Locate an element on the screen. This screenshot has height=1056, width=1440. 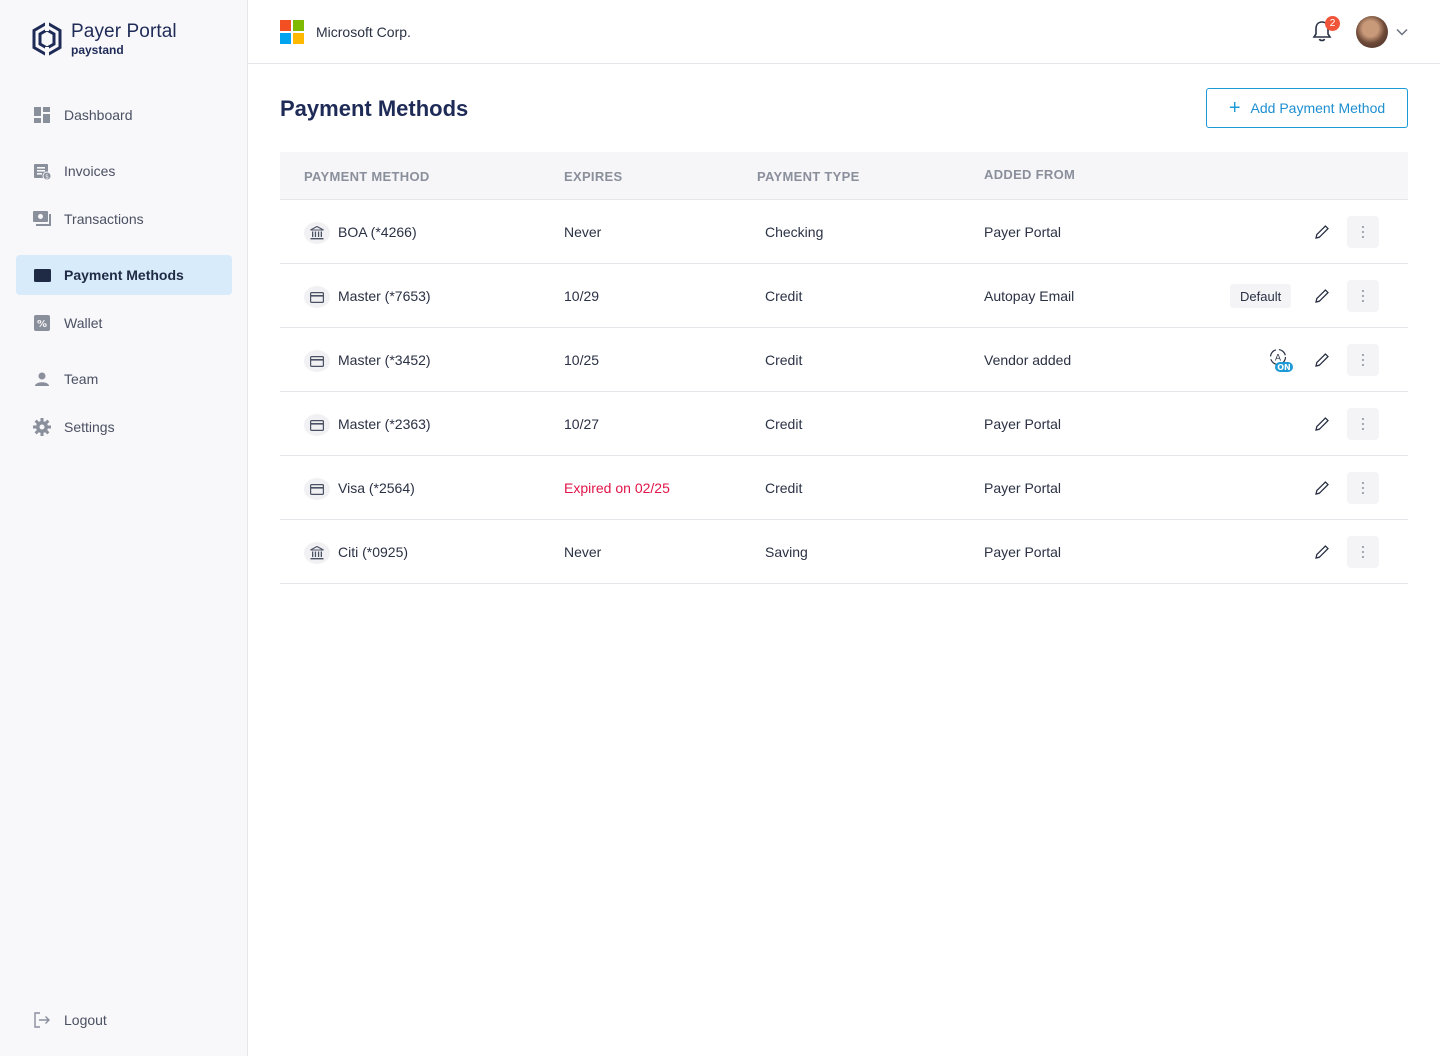
invoice-icon: $ is located at coordinates (42, 171).